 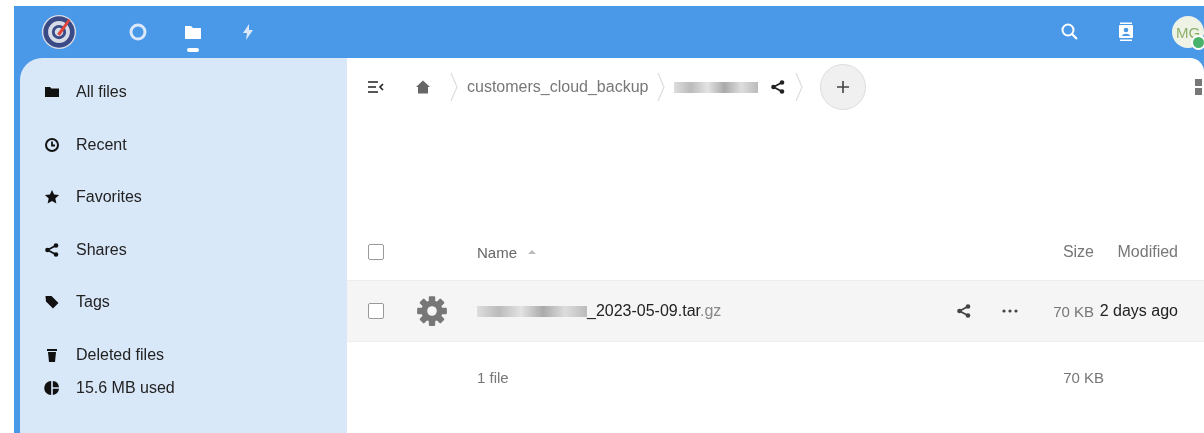 I want to click on more-icon, so click(x=1010, y=311).